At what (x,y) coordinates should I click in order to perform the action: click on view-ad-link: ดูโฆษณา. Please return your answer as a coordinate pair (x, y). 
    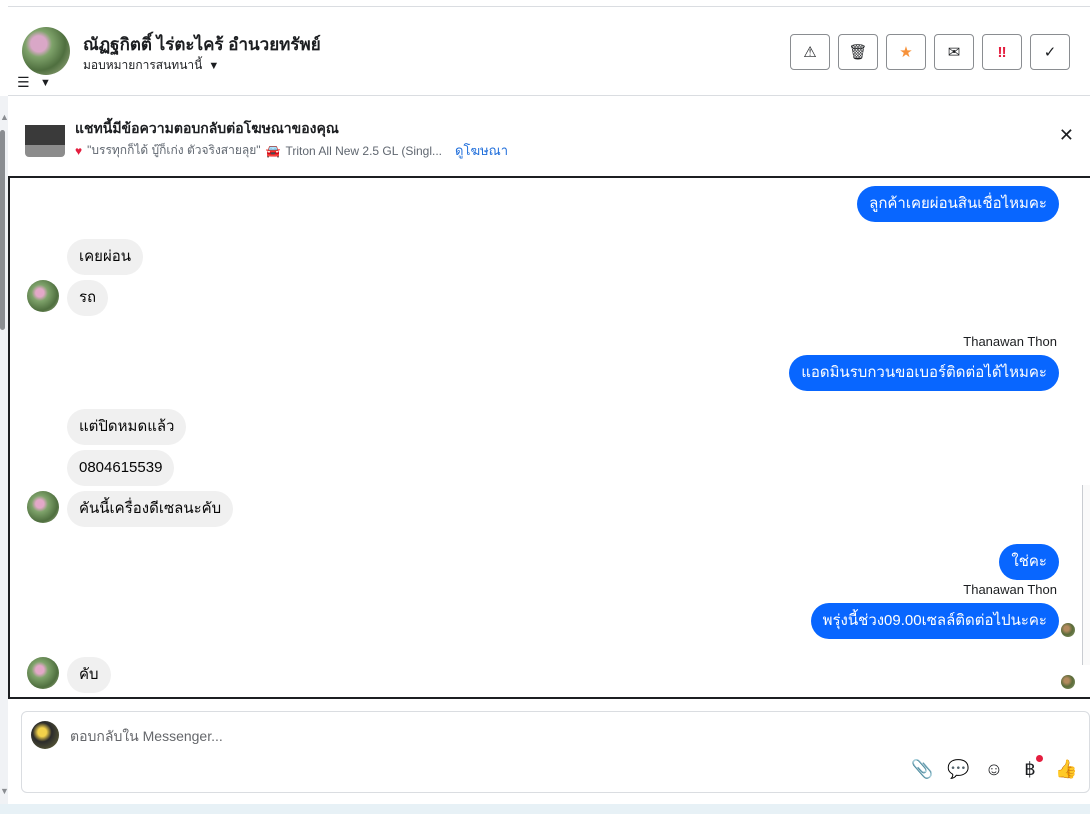
    Looking at the image, I should click on (481, 150).